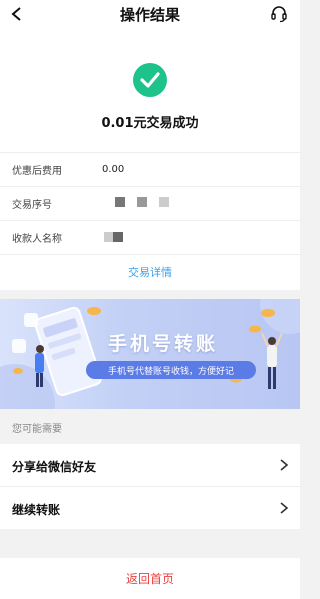 The width and height of the screenshot is (320, 599). Describe the element at coordinates (37, 171) in the screenshot. I see `fee-label: 优惠后费用` at that location.